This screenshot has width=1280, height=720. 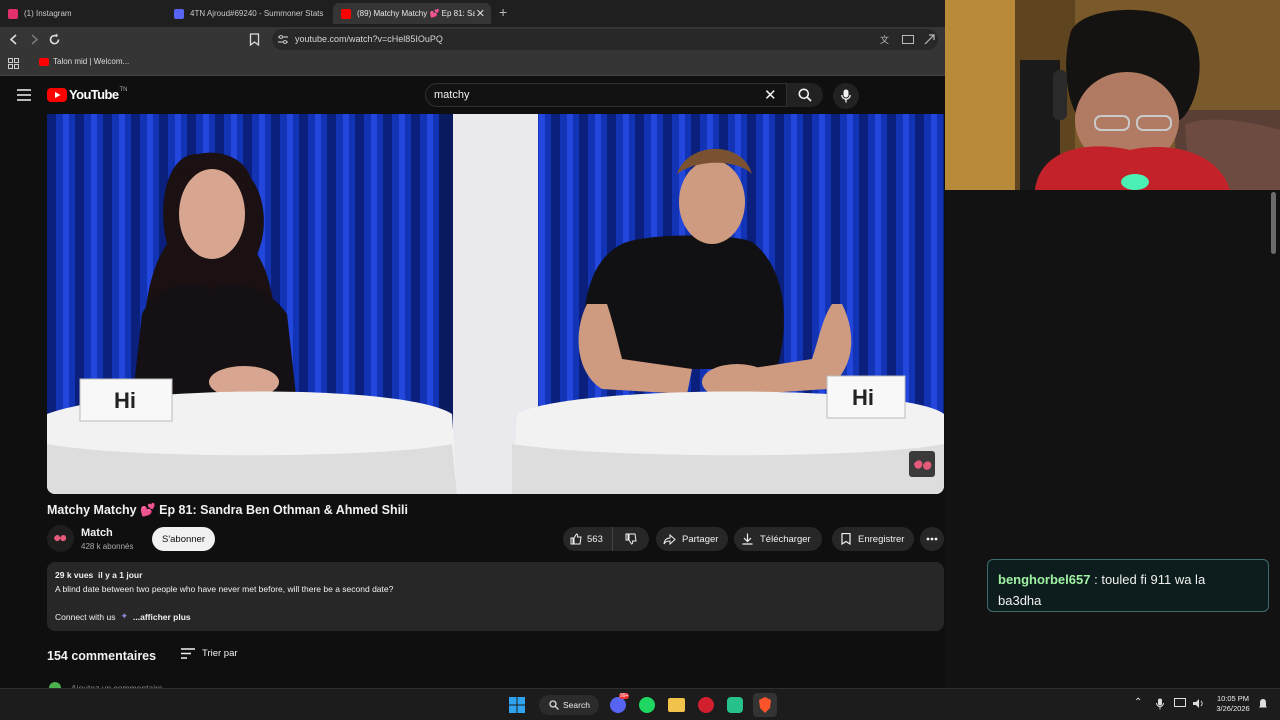 What do you see at coordinates (179, 13) in the screenshot?
I see `op-gg-icon` at bounding box center [179, 13].